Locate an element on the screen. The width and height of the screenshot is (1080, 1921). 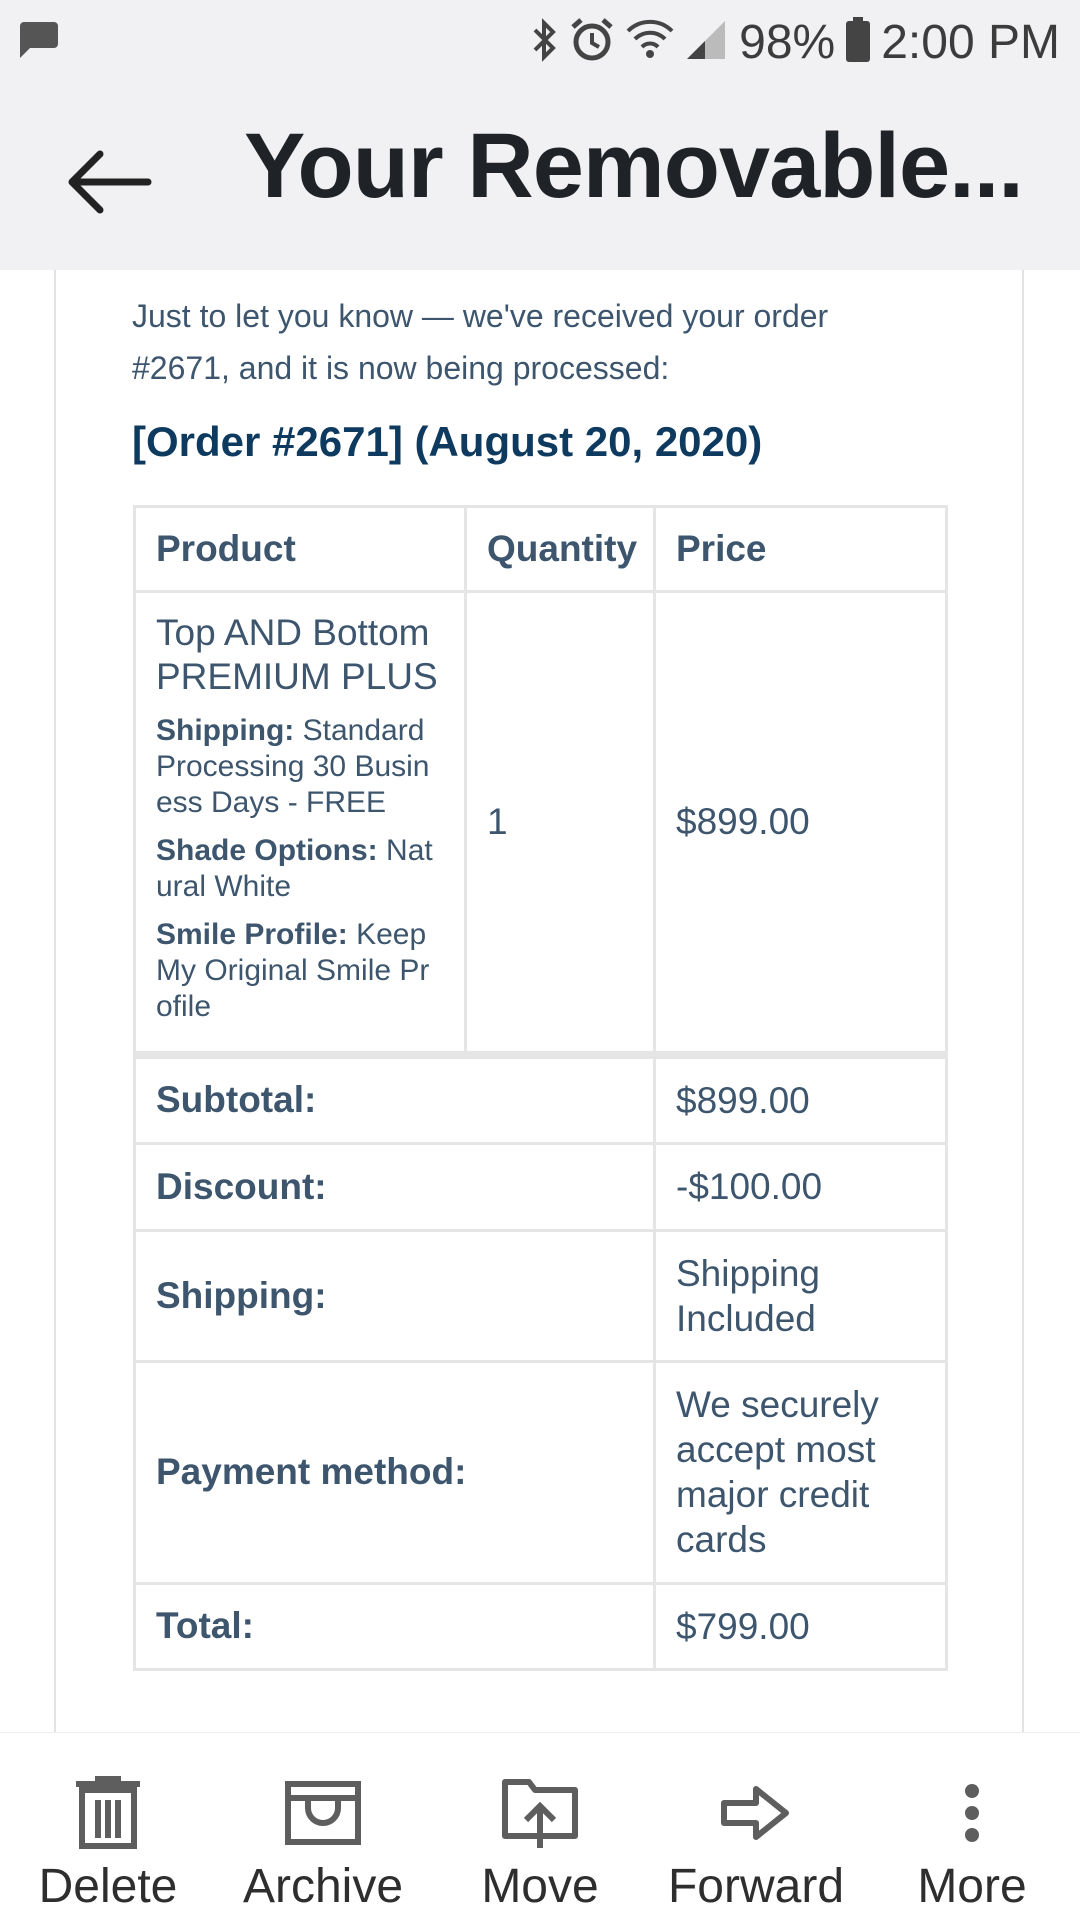
archive-button: Archive is located at coordinates (323, 1827).